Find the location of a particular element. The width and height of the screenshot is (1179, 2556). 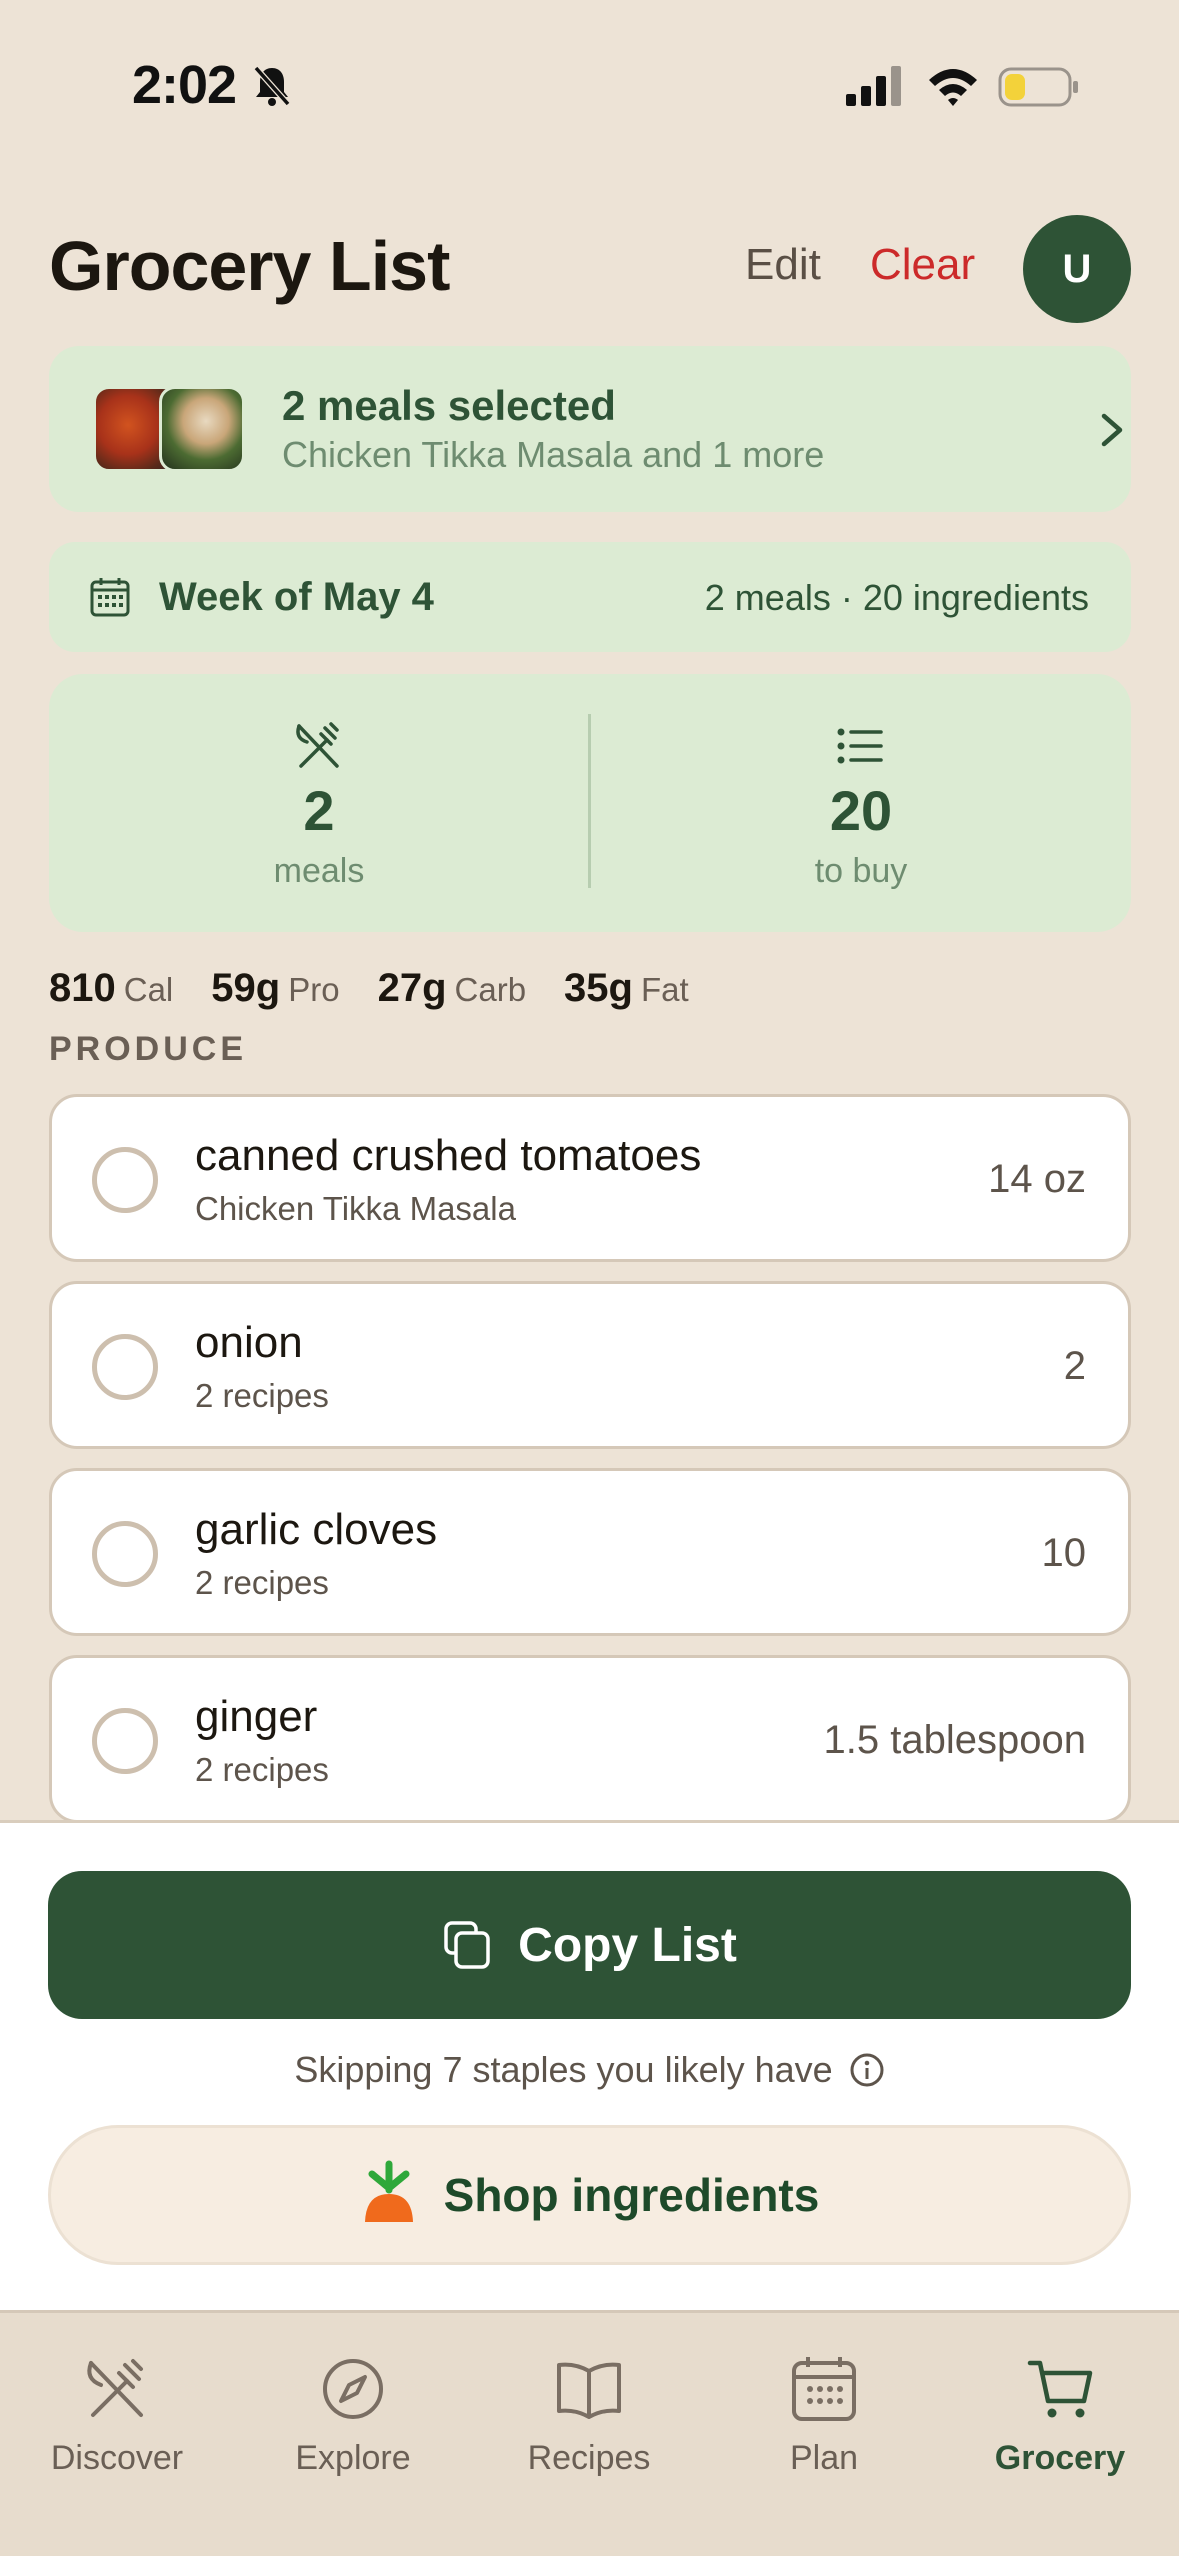

macro-value: 810 is located at coordinates (82, 988).